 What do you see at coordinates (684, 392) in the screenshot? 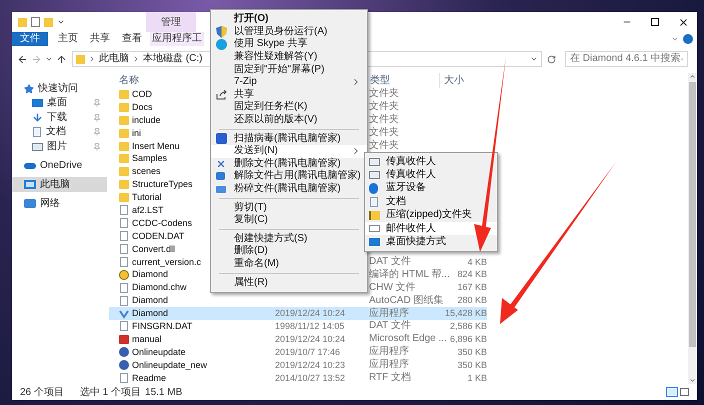
I see `large-icons-view-icon` at bounding box center [684, 392].